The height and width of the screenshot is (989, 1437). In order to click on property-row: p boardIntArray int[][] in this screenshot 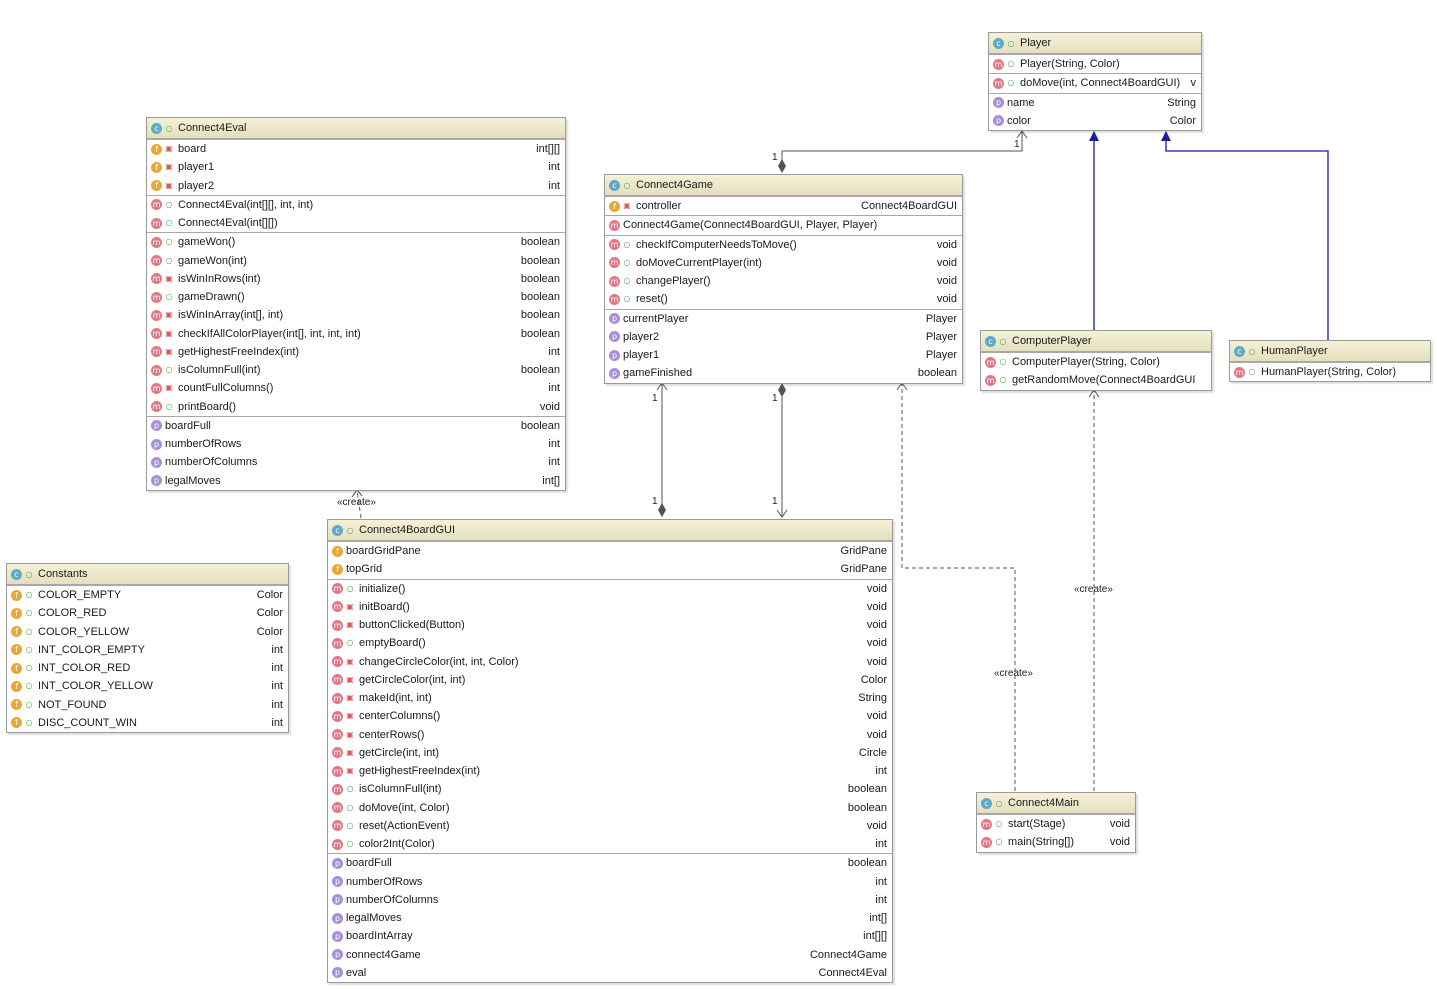, I will do `click(610, 936)`.